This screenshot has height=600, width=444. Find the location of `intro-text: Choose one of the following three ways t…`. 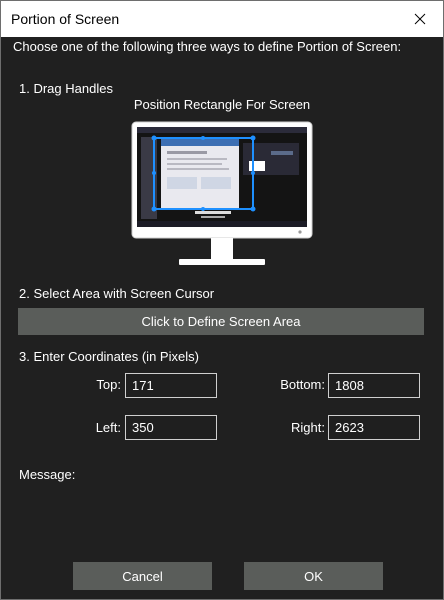

intro-text: Choose one of the following three ways t… is located at coordinates (207, 46).